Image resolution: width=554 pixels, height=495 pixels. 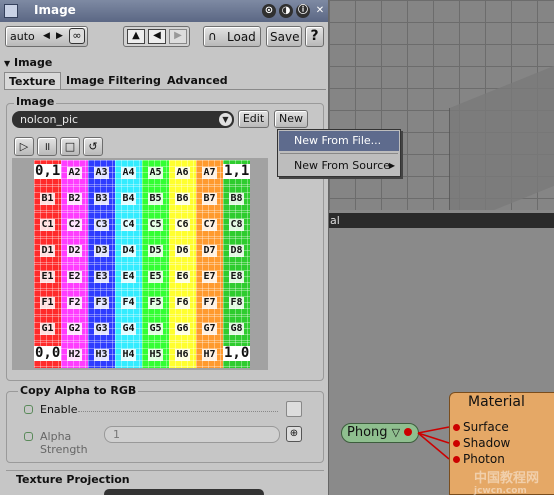 What do you see at coordinates (77, 36) in the screenshot?
I see `link-icon: ∞` at bounding box center [77, 36].